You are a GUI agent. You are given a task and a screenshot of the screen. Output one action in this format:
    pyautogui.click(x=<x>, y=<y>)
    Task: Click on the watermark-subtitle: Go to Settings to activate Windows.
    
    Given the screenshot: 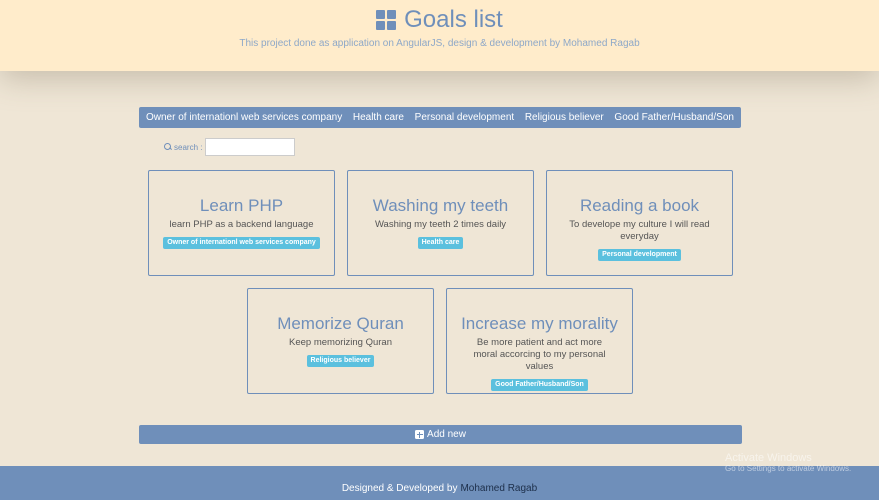 What is the action you would take?
    pyautogui.click(x=788, y=468)
    